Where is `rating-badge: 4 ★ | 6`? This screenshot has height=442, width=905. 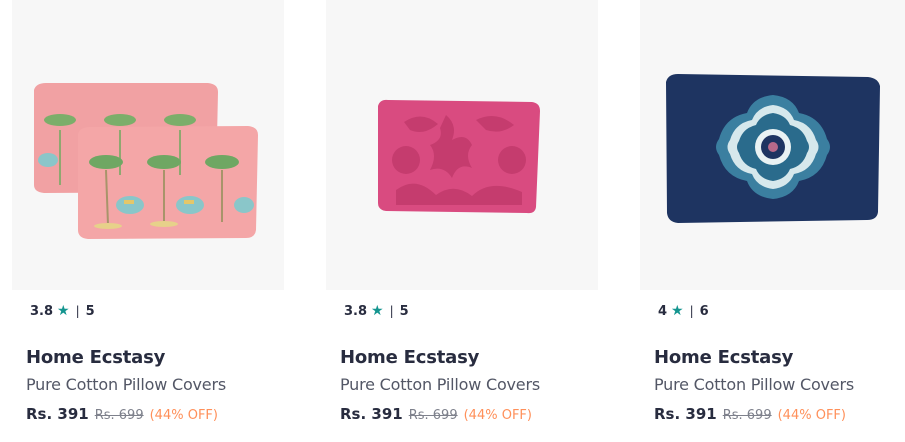 rating-badge: 4 ★ | 6 is located at coordinates (684, 311).